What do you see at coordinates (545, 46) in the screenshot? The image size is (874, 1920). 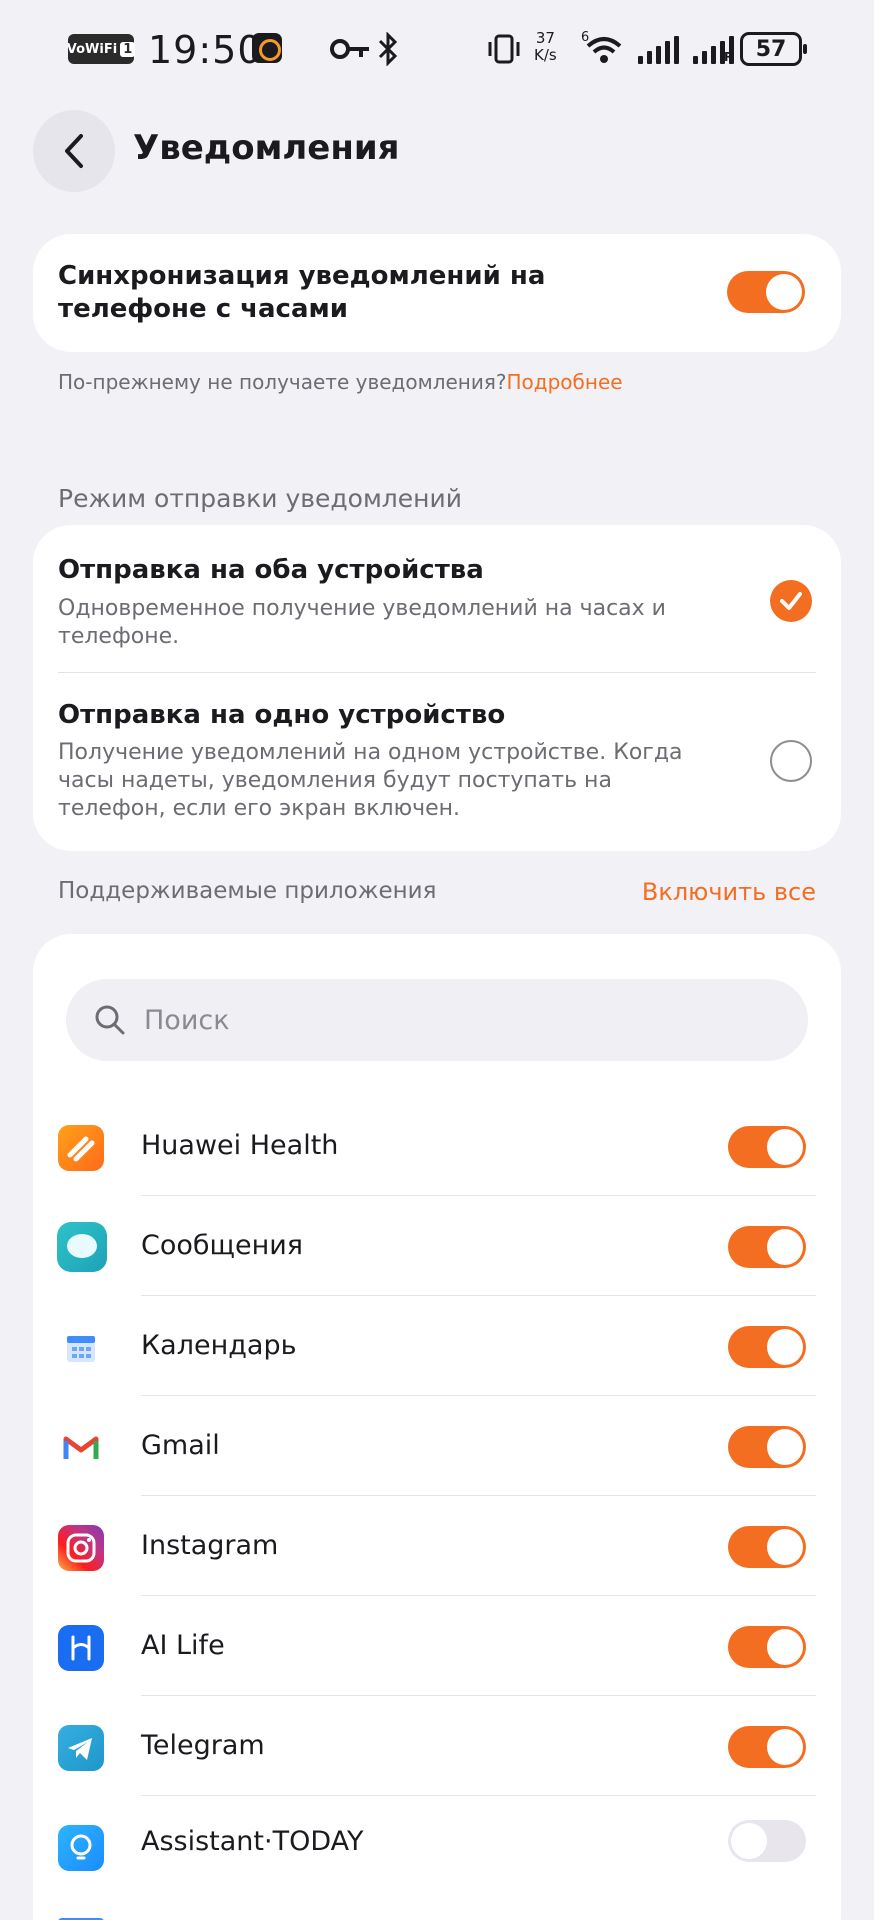 I see `net-speed: 37 K/s` at bounding box center [545, 46].